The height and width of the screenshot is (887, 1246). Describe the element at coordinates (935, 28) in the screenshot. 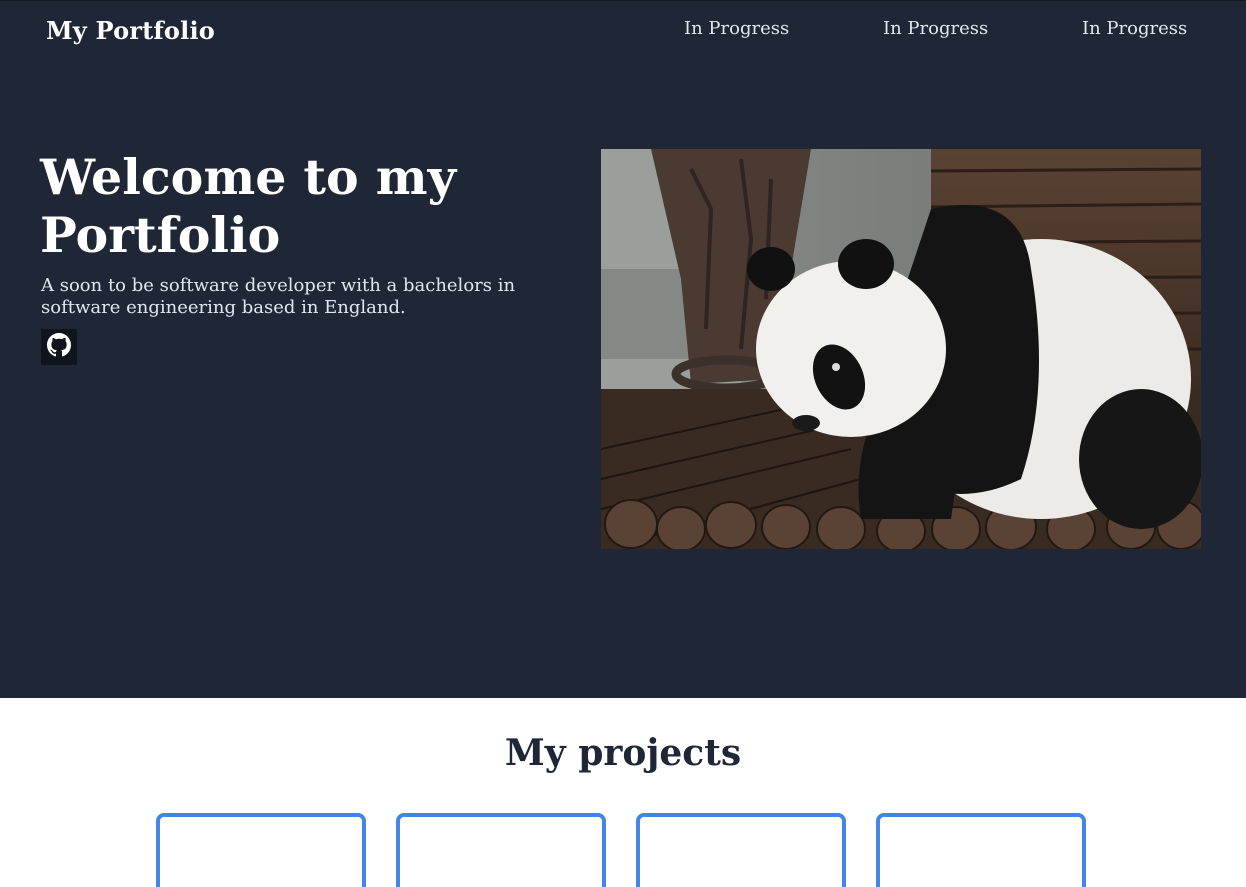

I see `nav-link-2: In Progress` at that location.